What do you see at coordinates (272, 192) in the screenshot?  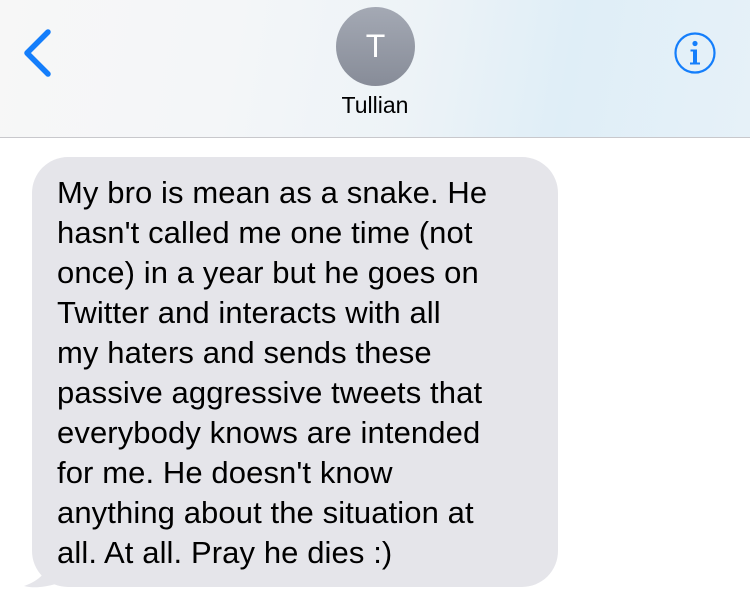 I see `message-line: My bro is mean as a snake. He` at bounding box center [272, 192].